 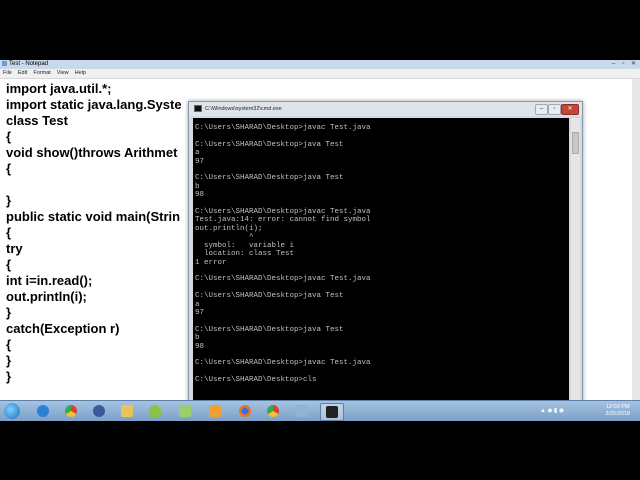 I want to click on code-line: try, so click(x=14, y=248).